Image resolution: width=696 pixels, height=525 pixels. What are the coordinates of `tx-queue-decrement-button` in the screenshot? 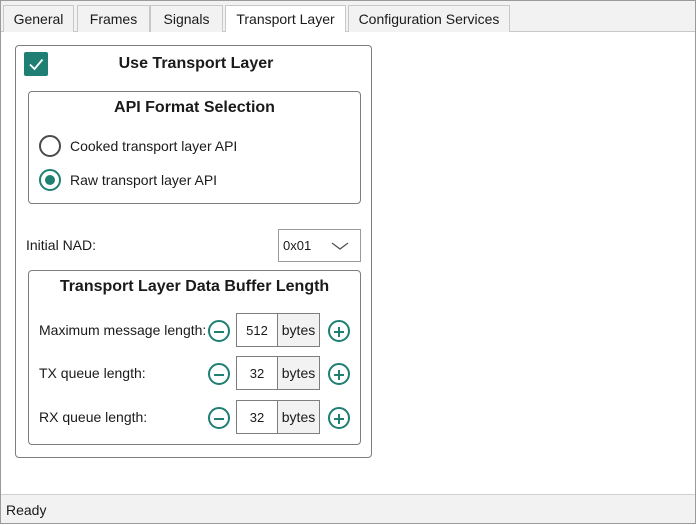 It's located at (219, 374).